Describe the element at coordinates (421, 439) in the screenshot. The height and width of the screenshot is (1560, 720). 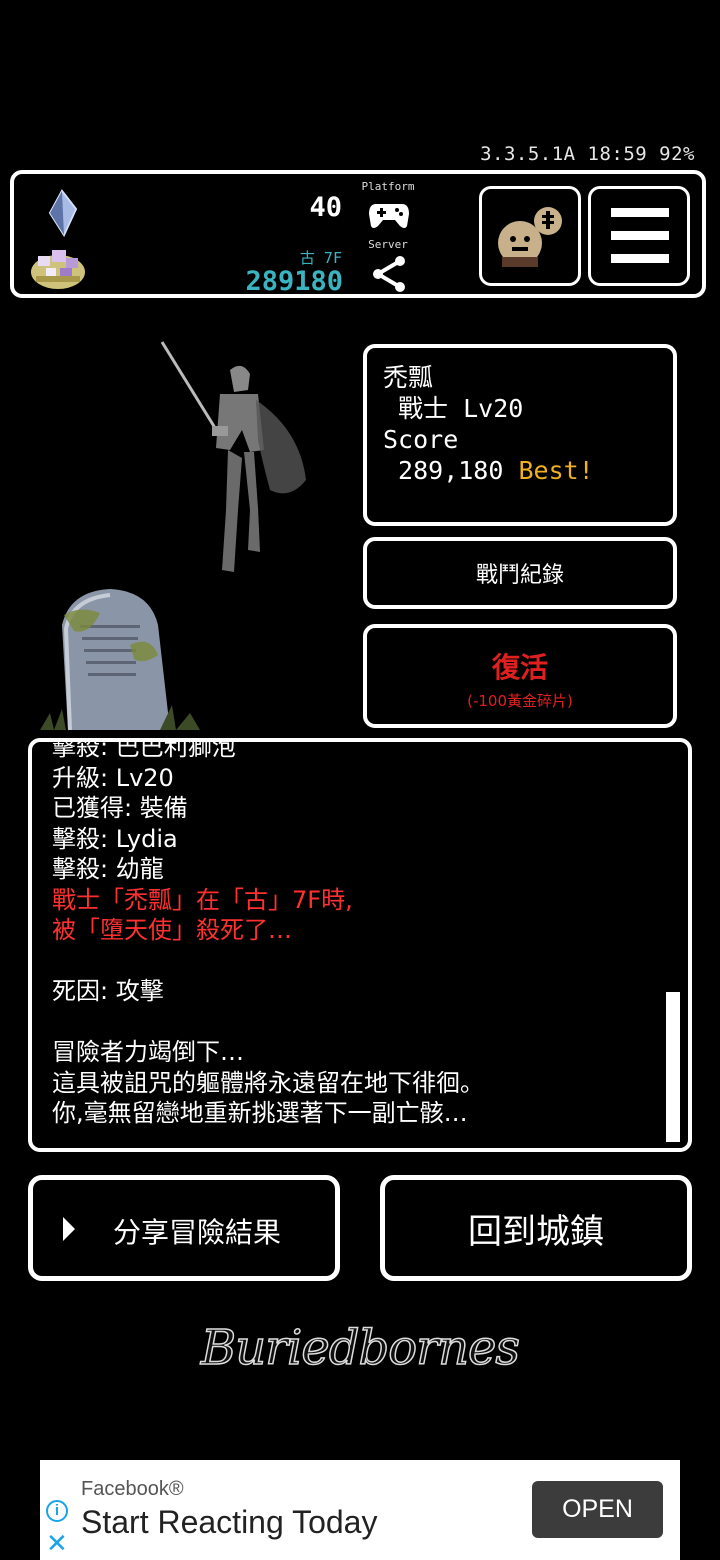
I see `score-label: Score` at that location.